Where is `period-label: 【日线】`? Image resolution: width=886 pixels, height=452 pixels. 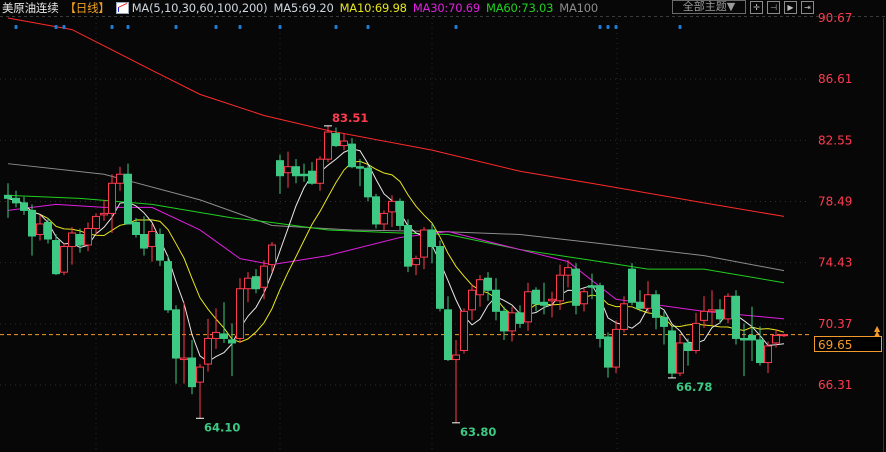
period-label: 【日线】 is located at coordinates (87, 8).